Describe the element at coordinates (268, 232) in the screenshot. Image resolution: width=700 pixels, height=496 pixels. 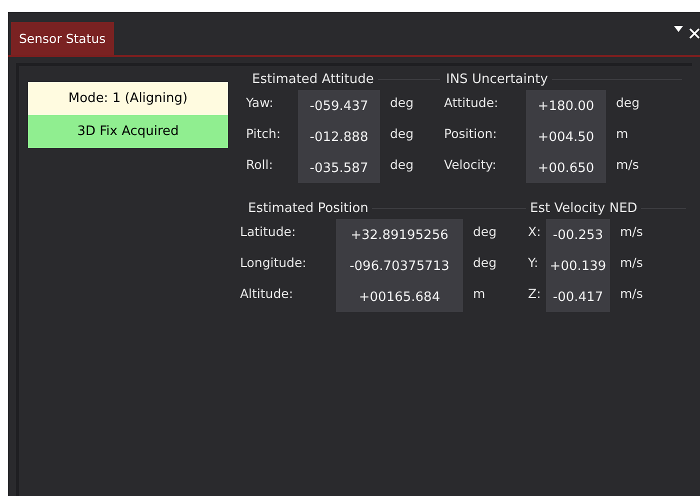
I see `field-label: Latitude:` at that location.